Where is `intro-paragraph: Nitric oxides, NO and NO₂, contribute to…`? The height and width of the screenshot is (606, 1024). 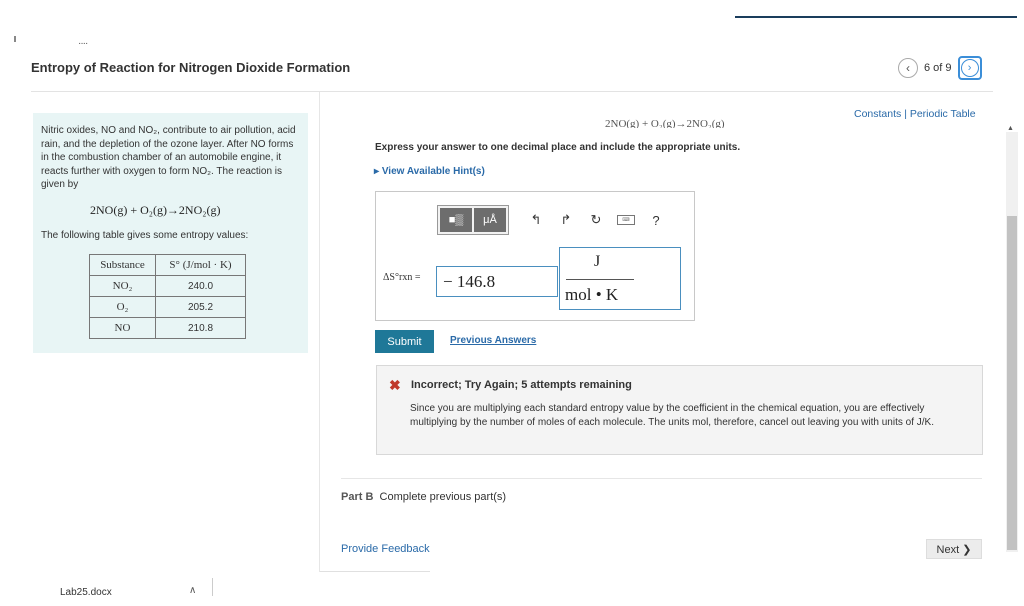
intro-paragraph: Nitric oxides, NO and NO₂, contribute to… is located at coordinates (168, 157).